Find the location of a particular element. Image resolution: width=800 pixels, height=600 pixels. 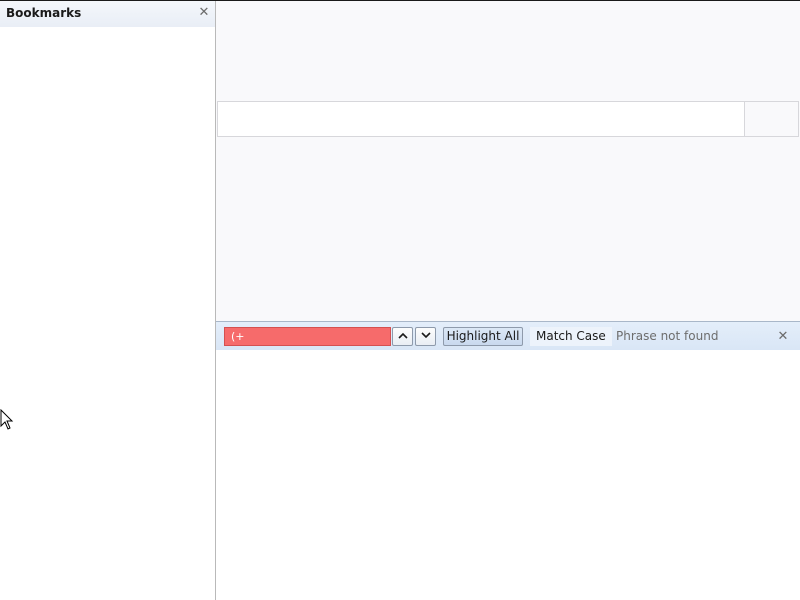

find-input is located at coordinates (307, 336).